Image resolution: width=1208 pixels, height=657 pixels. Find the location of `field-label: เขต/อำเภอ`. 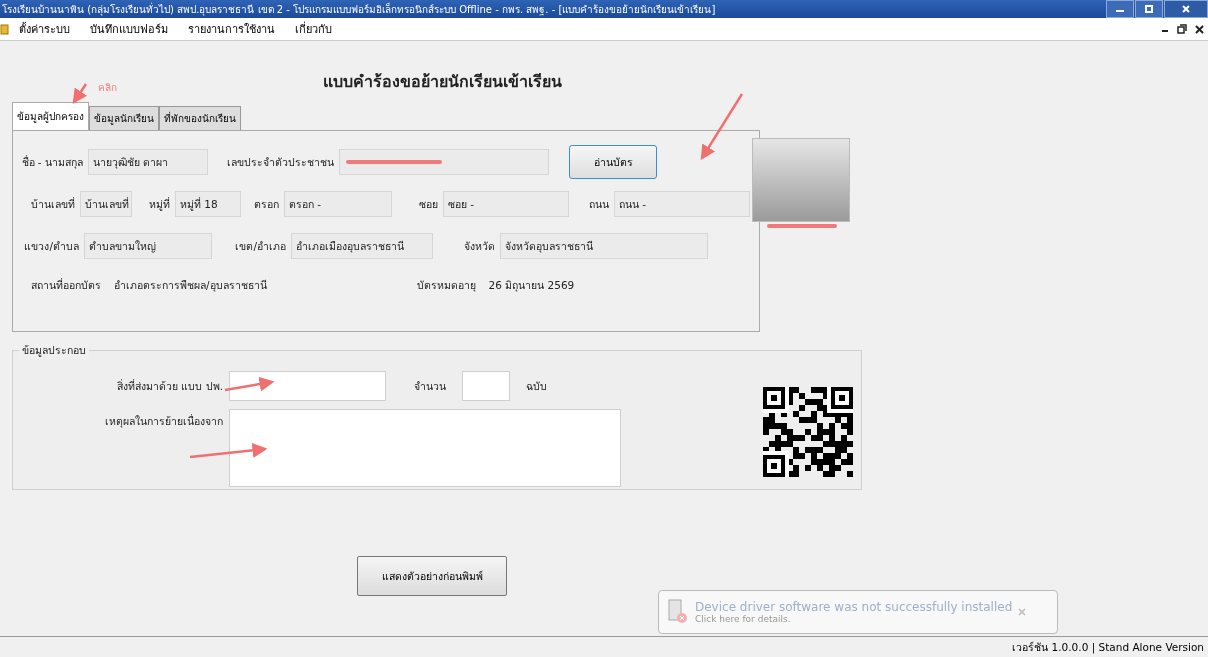

field-label: เขต/อำเภอ is located at coordinates (260, 246).